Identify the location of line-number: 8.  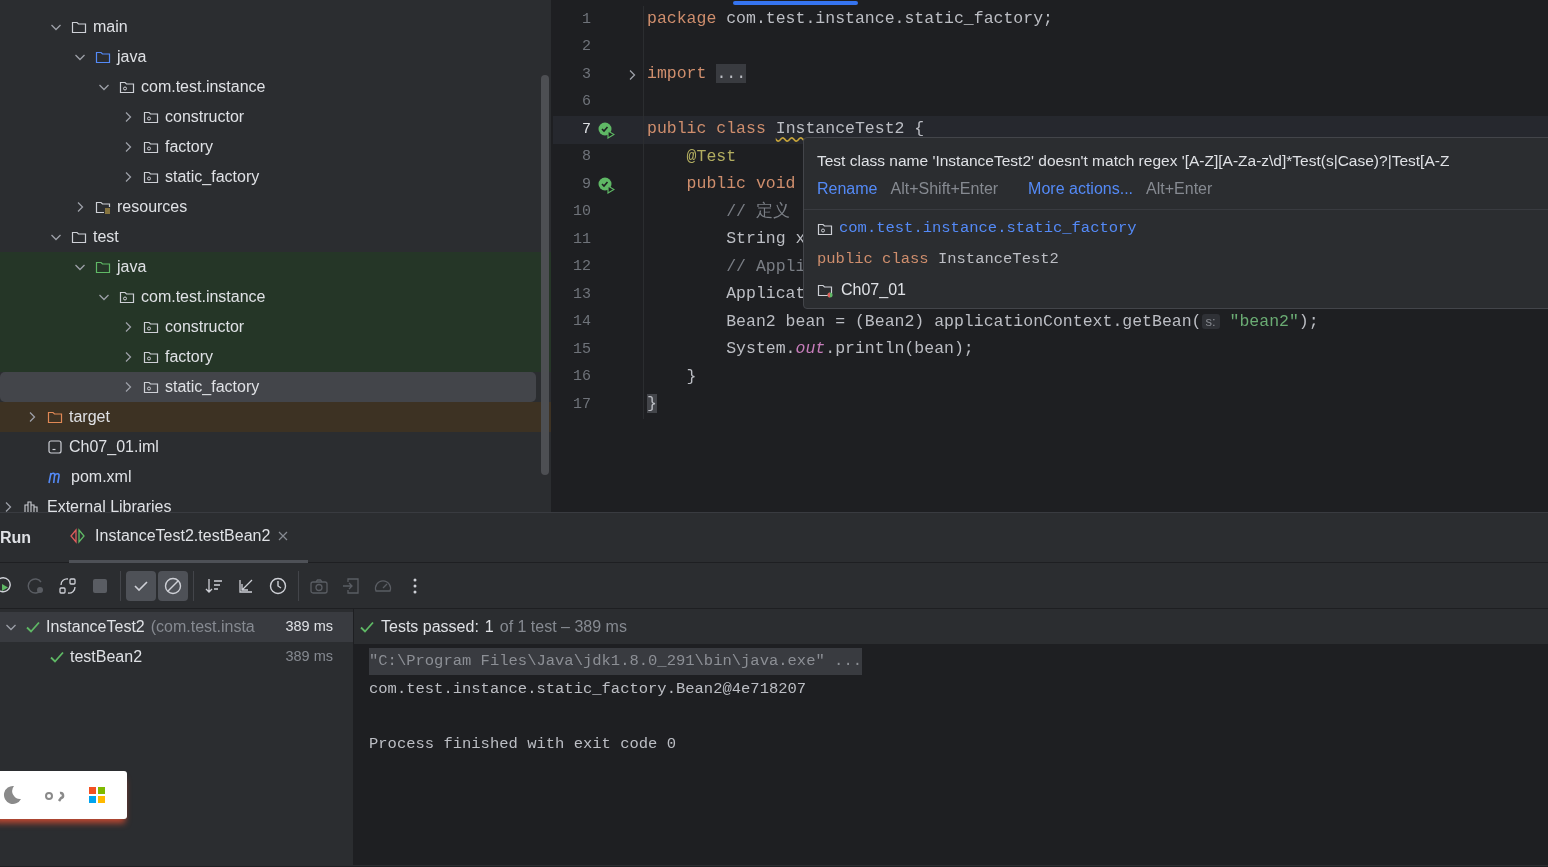
(586, 157).